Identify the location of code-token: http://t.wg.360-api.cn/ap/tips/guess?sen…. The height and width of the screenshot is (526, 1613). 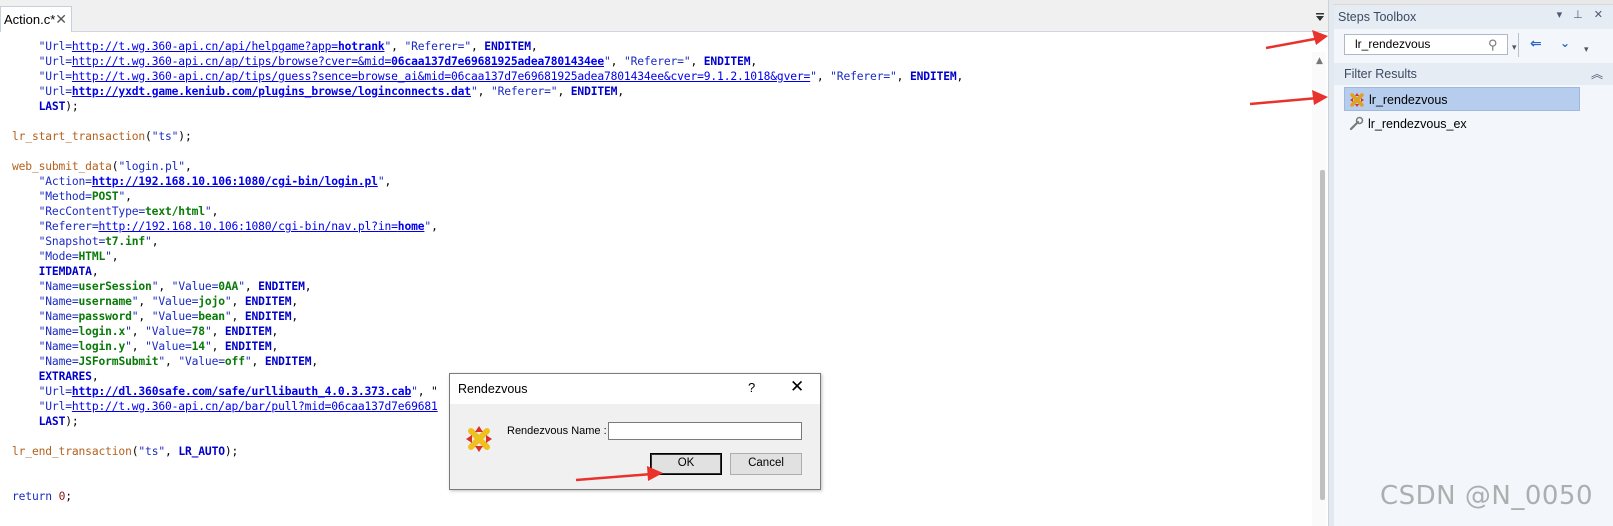
(441, 76).